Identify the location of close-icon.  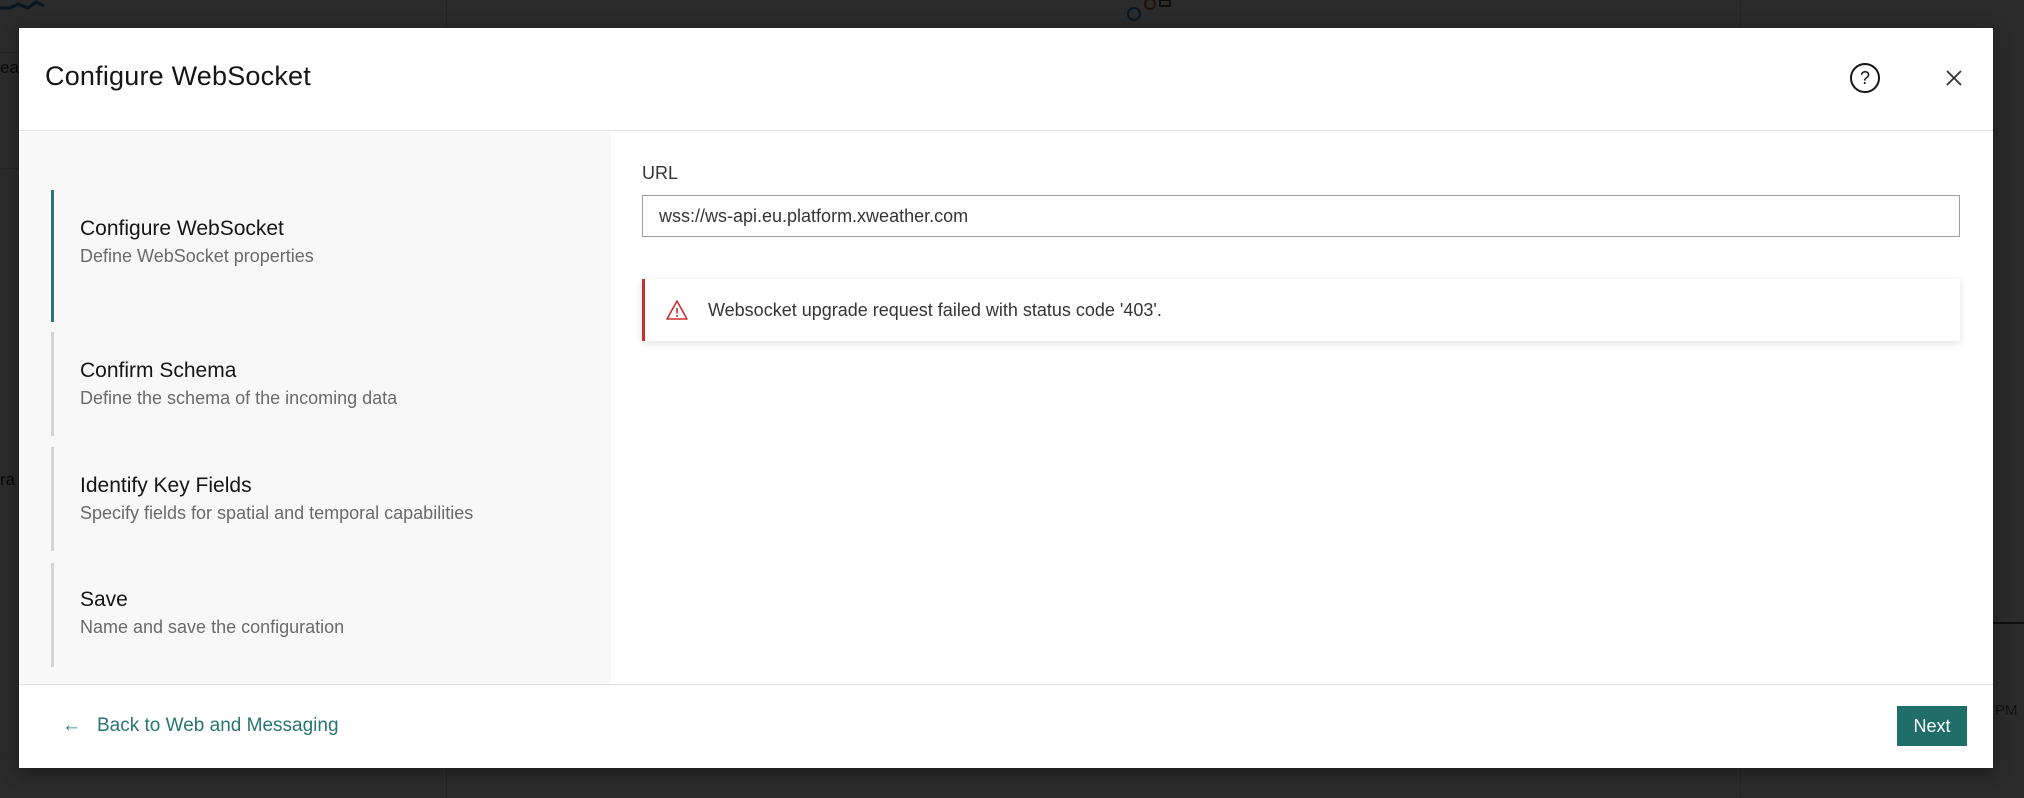
(1954, 78).